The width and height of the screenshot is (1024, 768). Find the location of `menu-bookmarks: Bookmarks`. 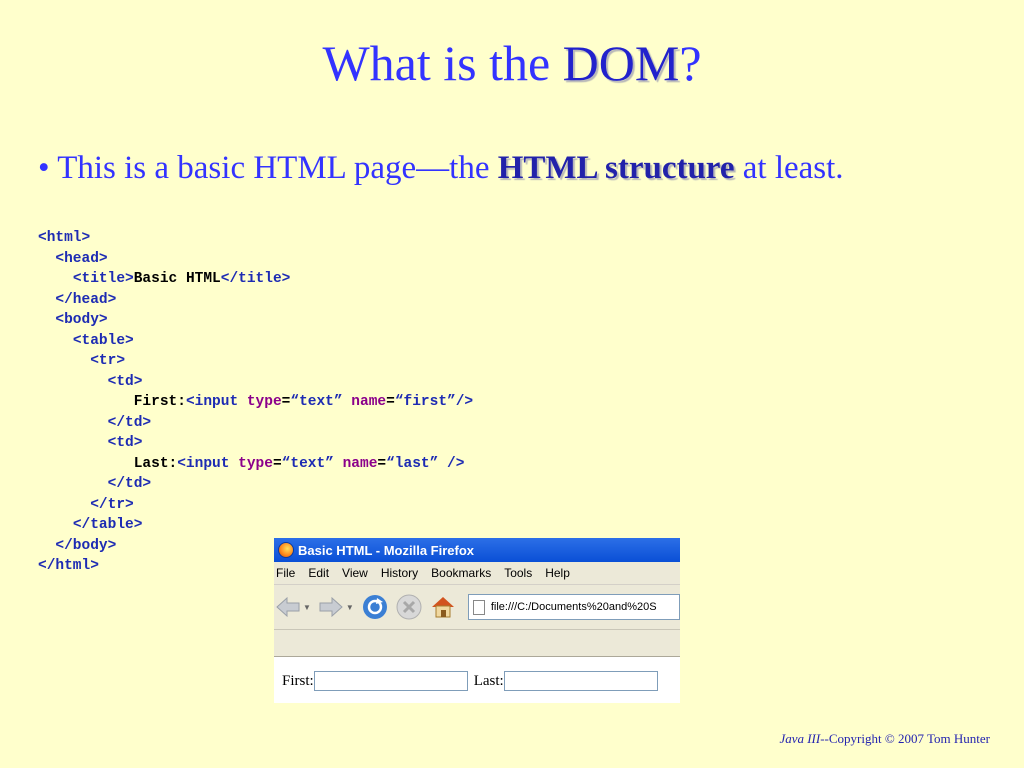

menu-bookmarks: Bookmarks is located at coordinates (461, 573).